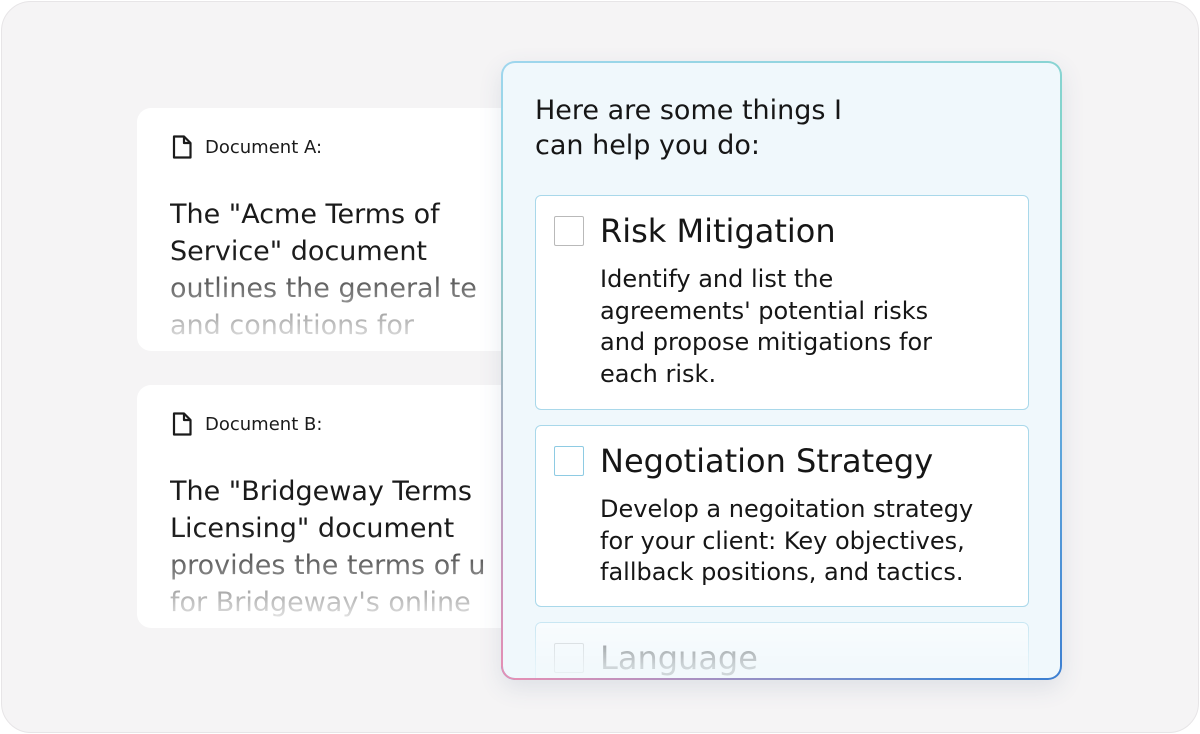  What do you see at coordinates (264, 424) in the screenshot?
I see `document-label: Document B:` at bounding box center [264, 424].